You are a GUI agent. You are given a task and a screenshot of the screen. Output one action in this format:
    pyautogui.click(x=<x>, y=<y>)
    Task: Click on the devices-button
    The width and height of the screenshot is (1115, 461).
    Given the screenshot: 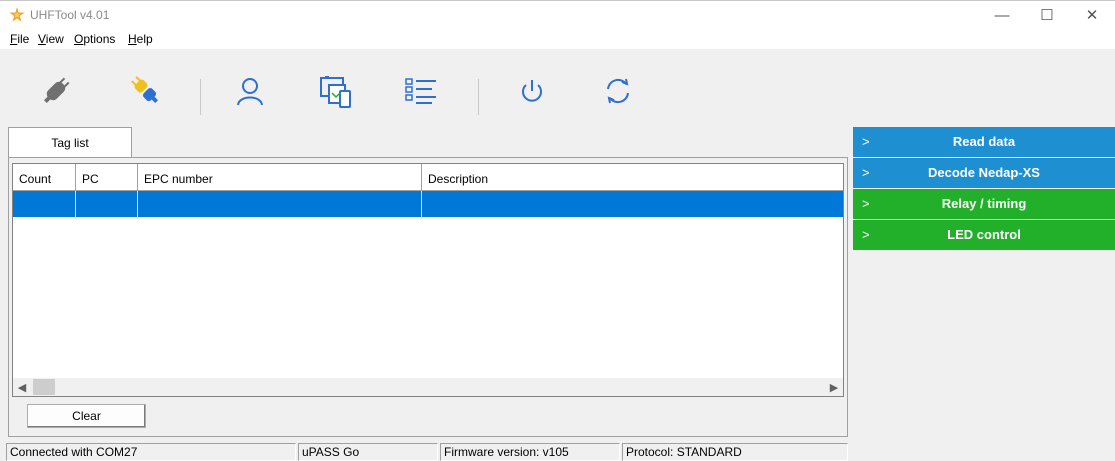 What is the action you would take?
    pyautogui.click(x=336, y=91)
    